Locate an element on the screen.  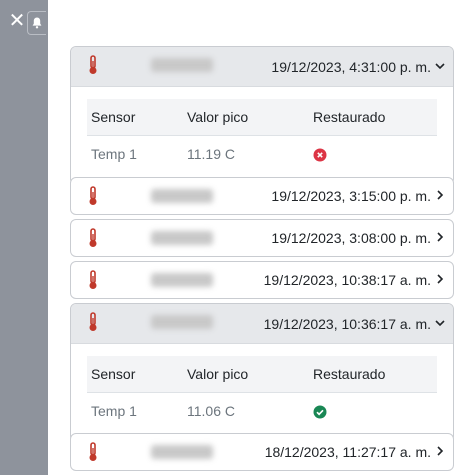
bell-icon is located at coordinates (36, 23).